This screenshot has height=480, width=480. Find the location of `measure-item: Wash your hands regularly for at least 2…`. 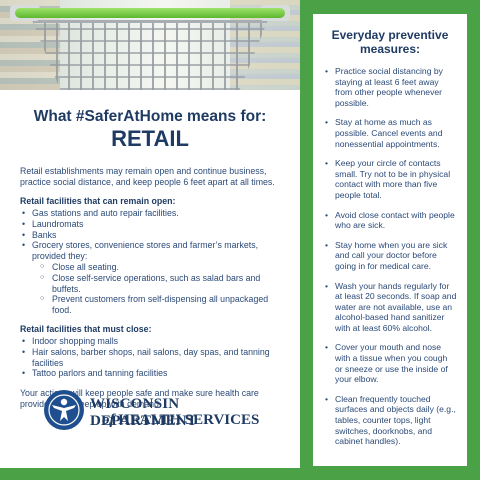

measure-item: Wash your hands regularly for at least 2… is located at coordinates (390, 307).